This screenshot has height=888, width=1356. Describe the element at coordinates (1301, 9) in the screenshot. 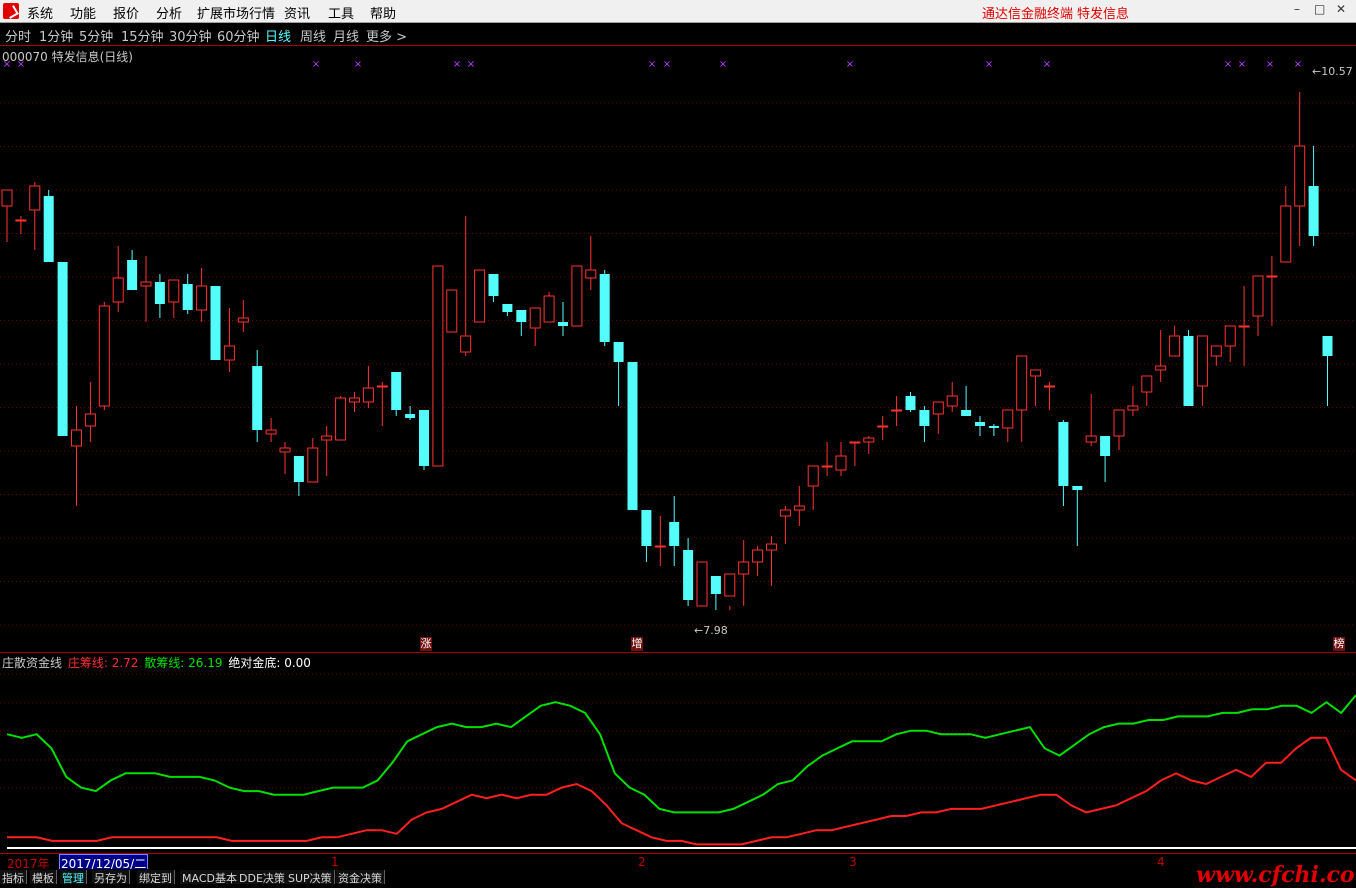

I see `minimize-icon: –` at that location.